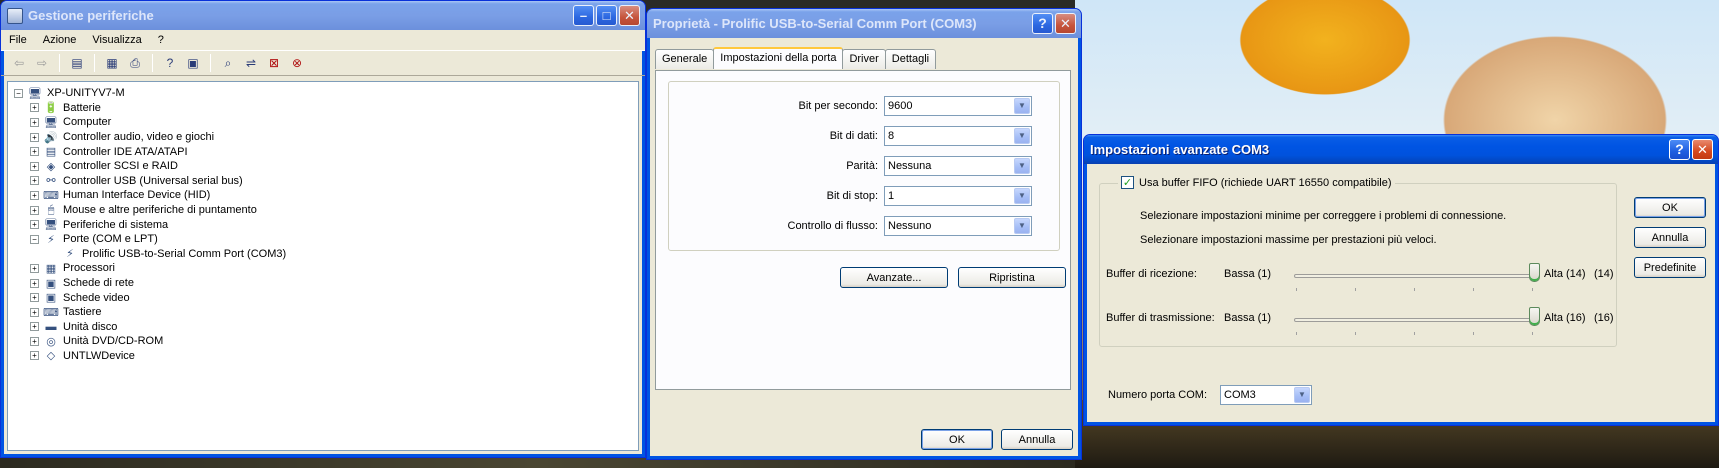  I want to click on tab-generale: Generale, so click(685, 59).